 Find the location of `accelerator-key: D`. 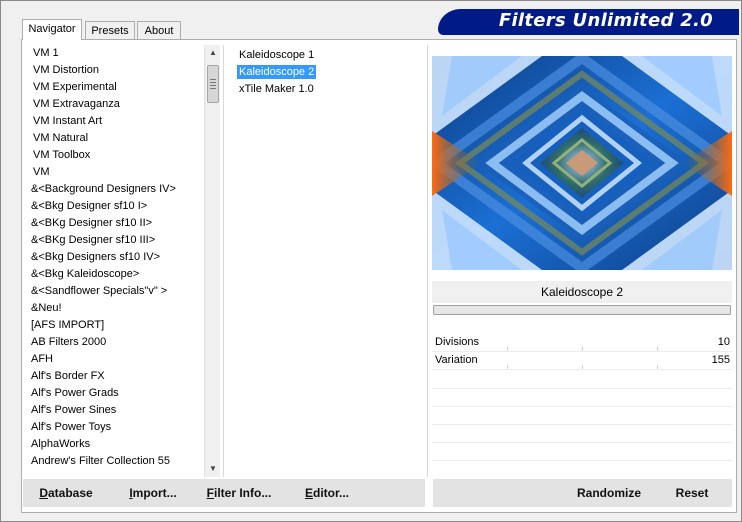

accelerator-key: D is located at coordinates (43, 493).